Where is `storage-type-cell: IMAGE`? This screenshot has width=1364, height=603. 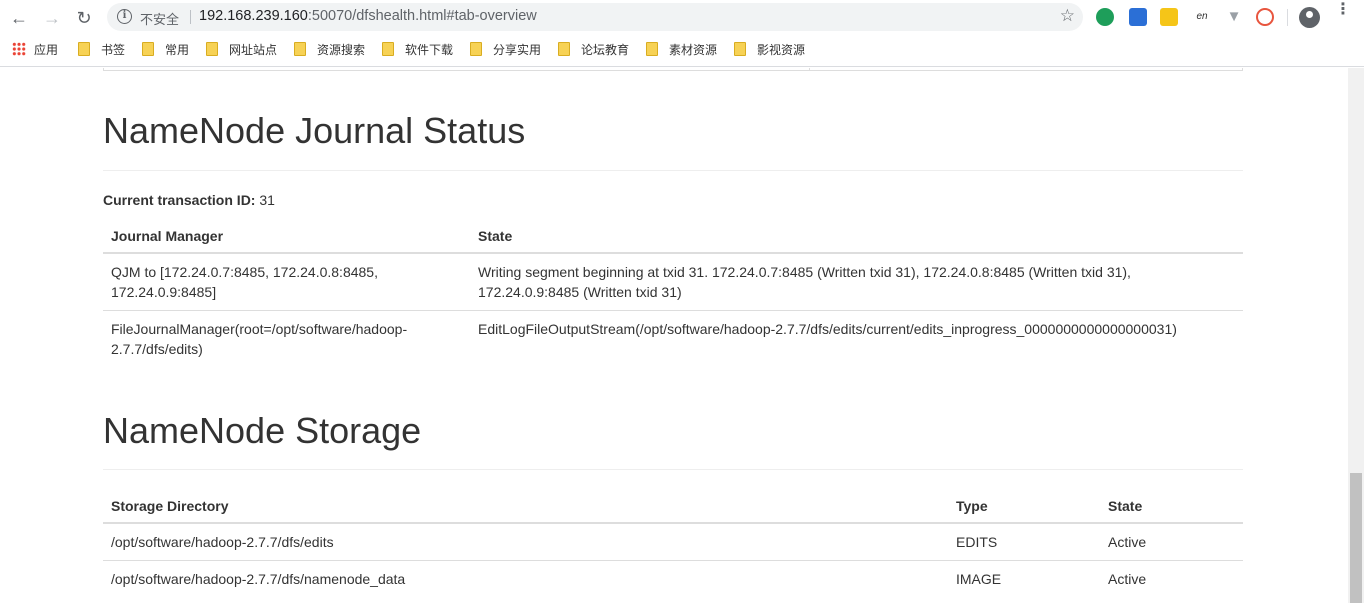
storage-type-cell: IMAGE is located at coordinates (1024, 578).